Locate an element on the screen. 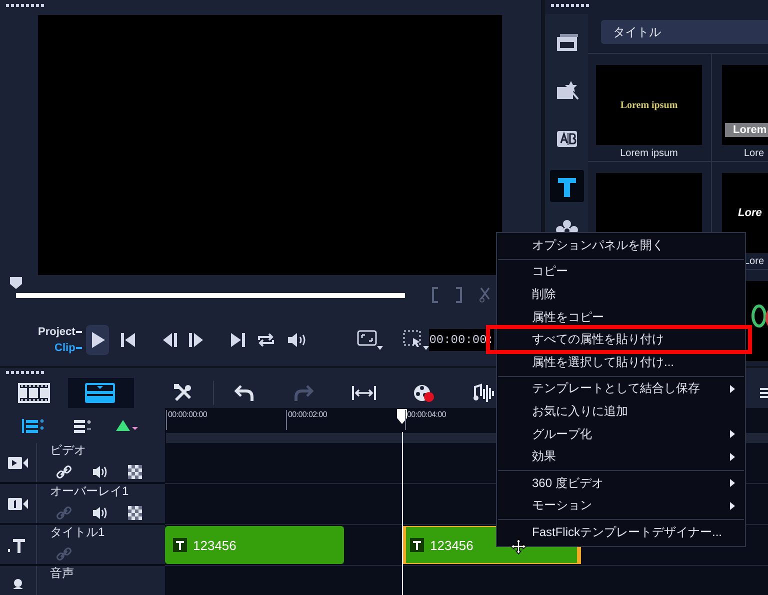 The image size is (768, 595). ruler-time-label: 00:00:04:00 is located at coordinates (425, 420).